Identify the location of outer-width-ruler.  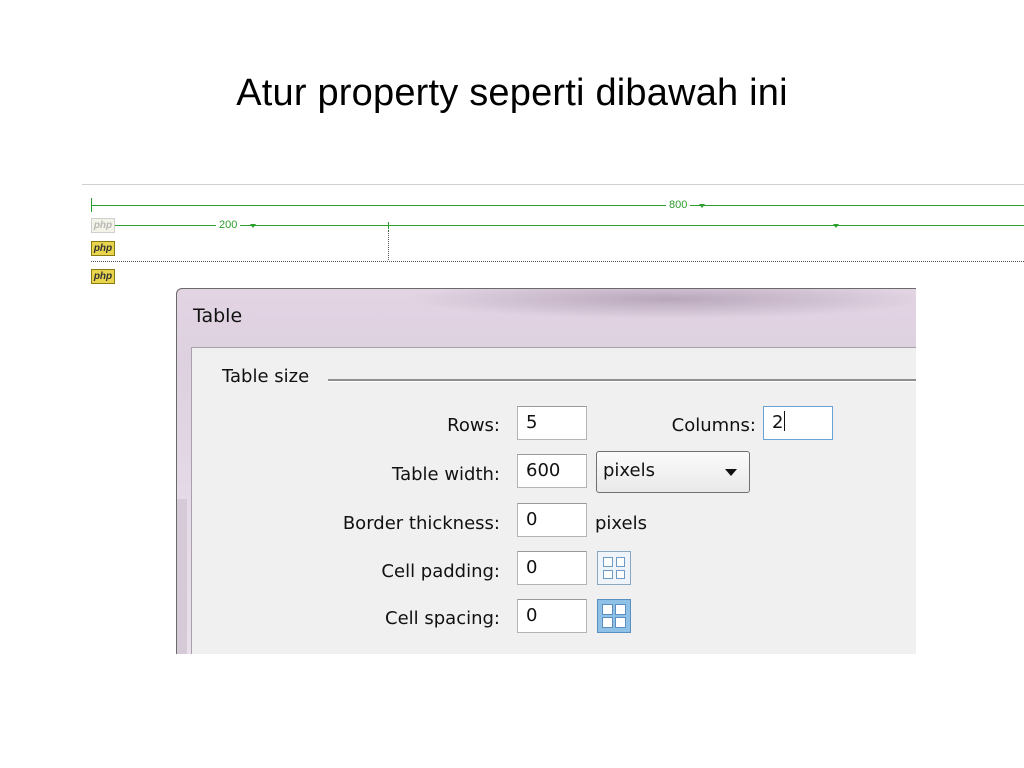
(557, 205).